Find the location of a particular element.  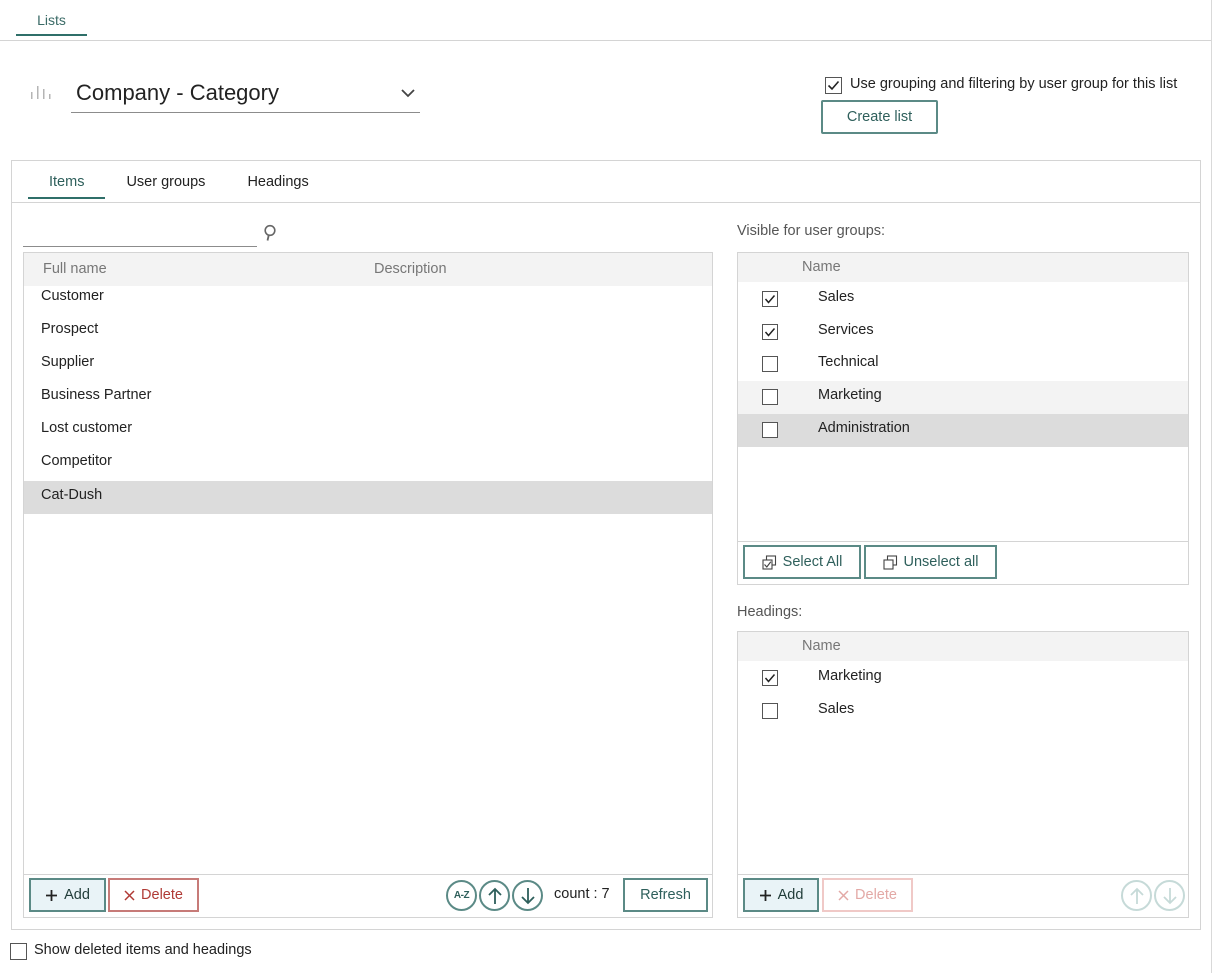

row-full-name: Lost customer is located at coordinates (87, 428).